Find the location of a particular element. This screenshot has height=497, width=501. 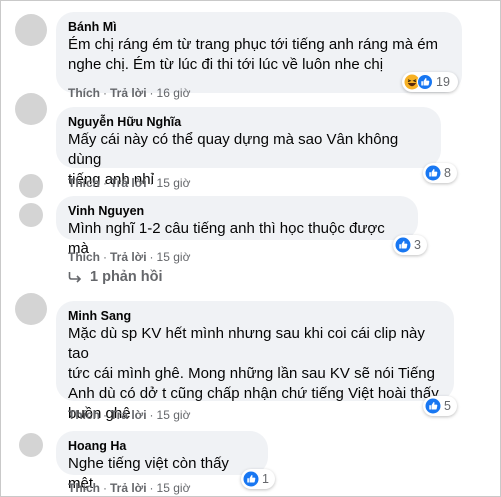

reaction-summary: 3 is located at coordinates (410, 245).